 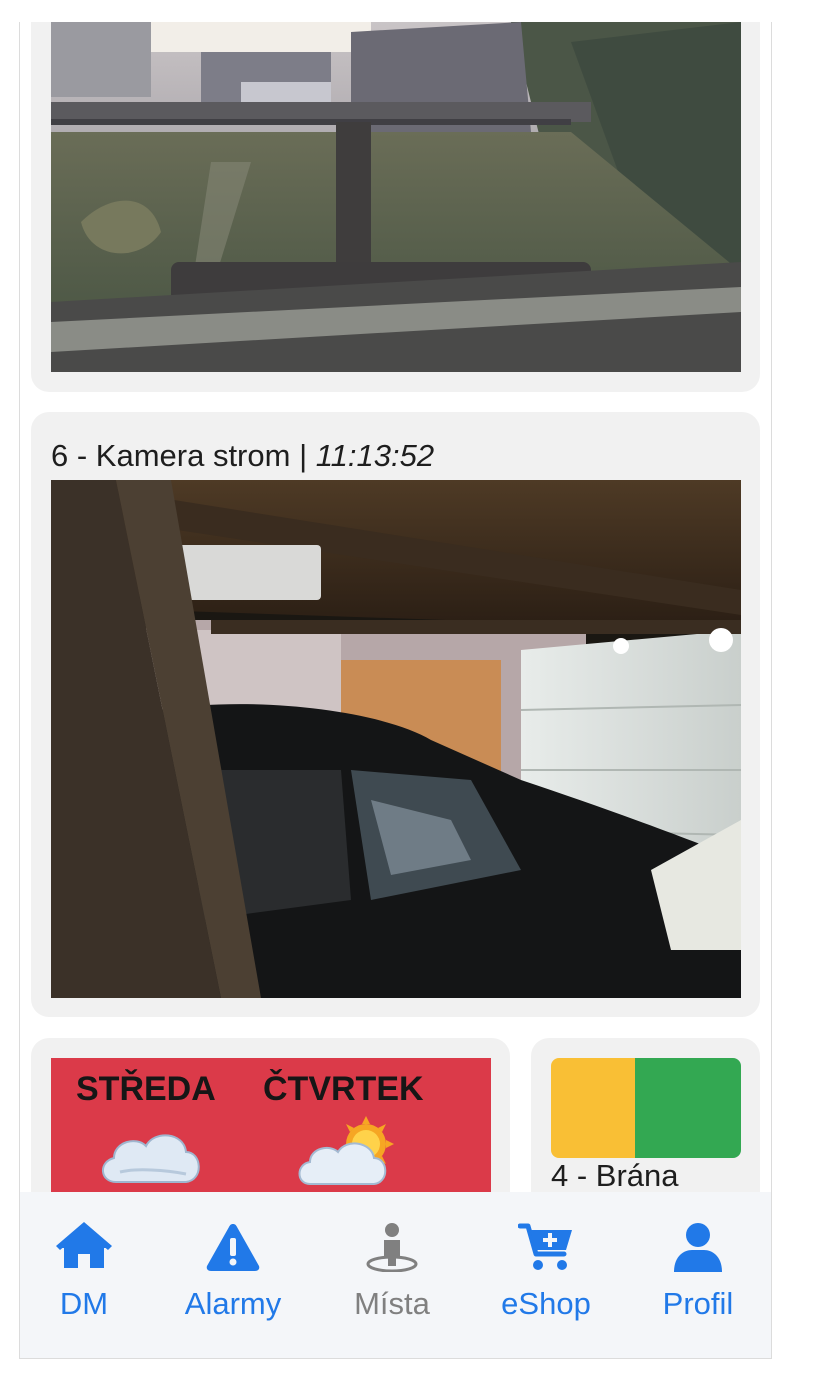 I want to click on tab-label: eShop, so click(x=546, y=1303).